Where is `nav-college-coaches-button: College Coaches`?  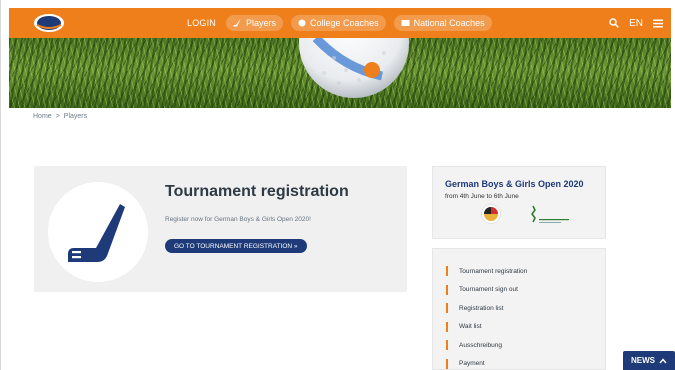 nav-college-coaches-button: College Coaches is located at coordinates (338, 23).